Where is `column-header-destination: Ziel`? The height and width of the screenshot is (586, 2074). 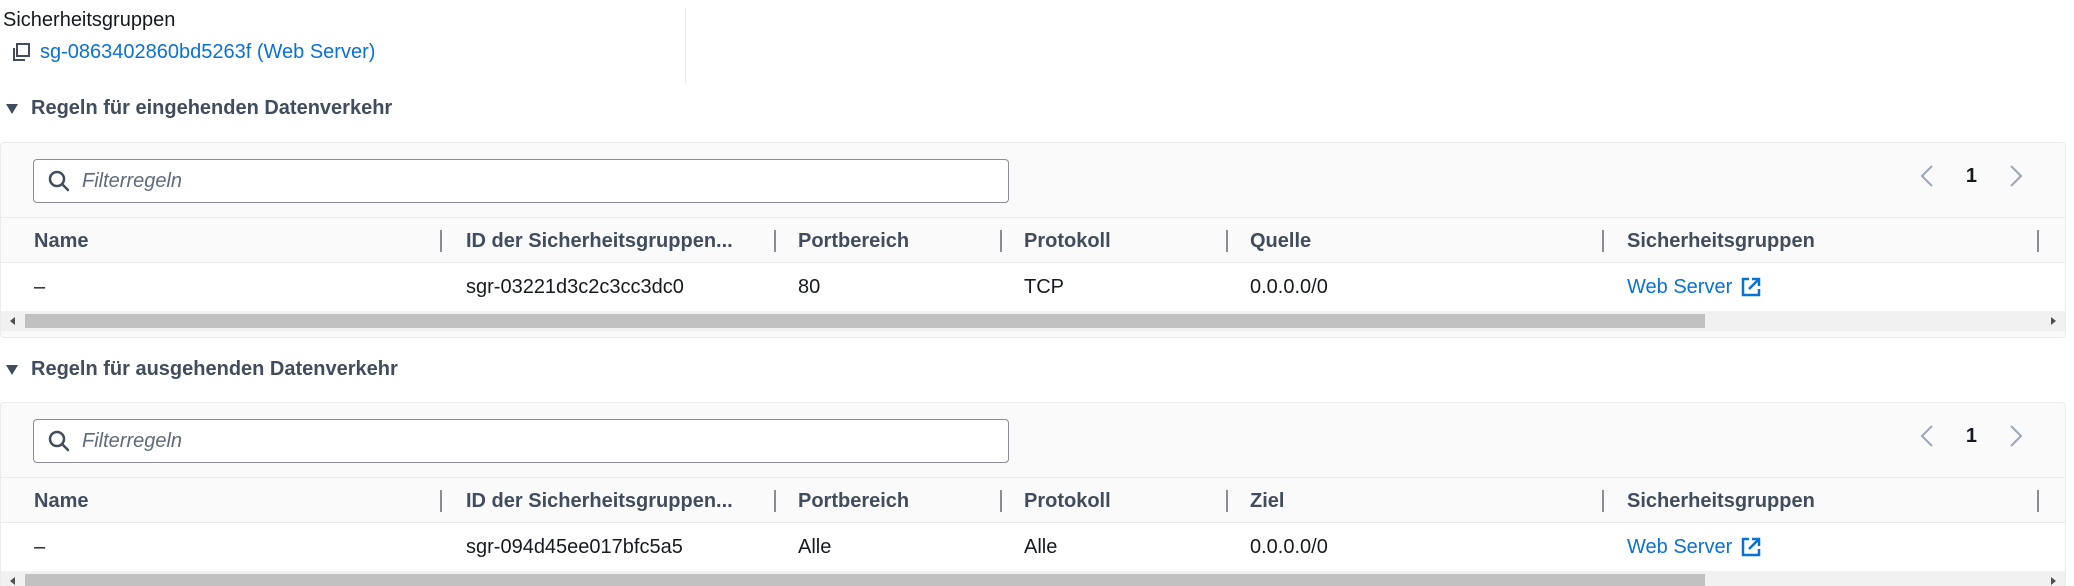
column-header-destination: Ziel is located at coordinates (1267, 501).